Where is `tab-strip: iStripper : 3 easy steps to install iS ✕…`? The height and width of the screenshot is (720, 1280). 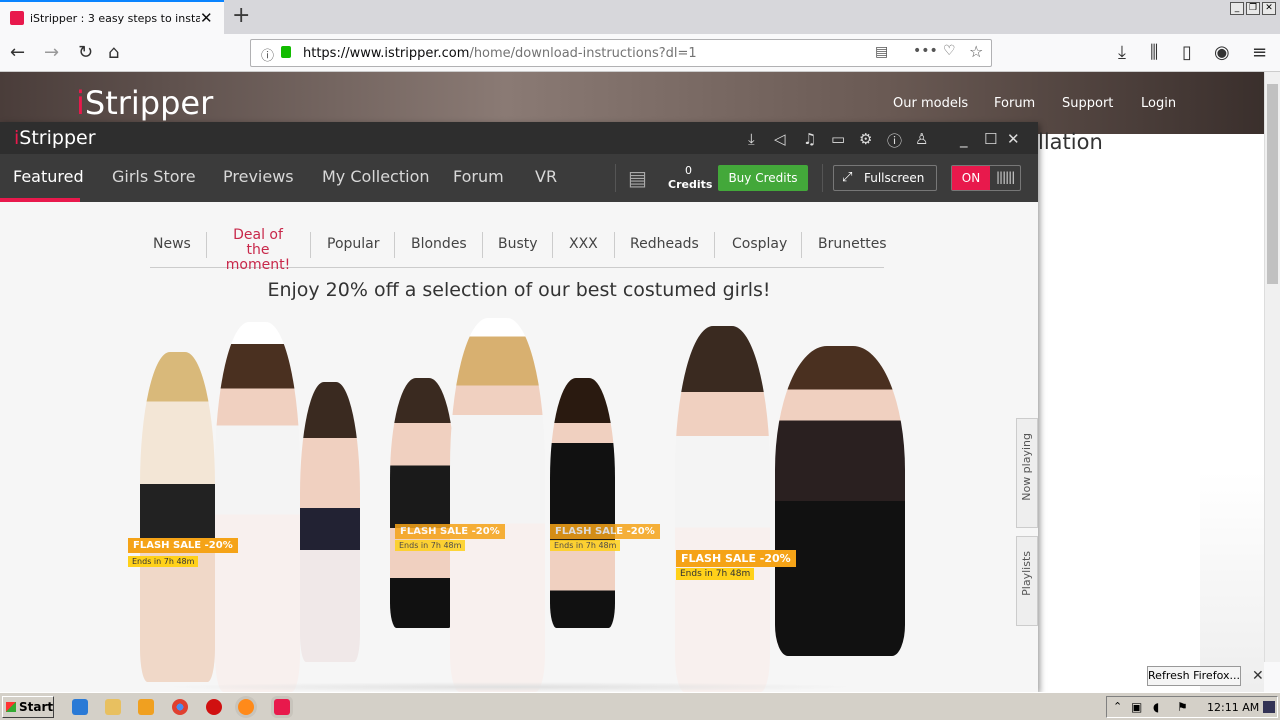 tab-strip: iStripper : 3 easy steps to install iS ✕… is located at coordinates (640, 17).